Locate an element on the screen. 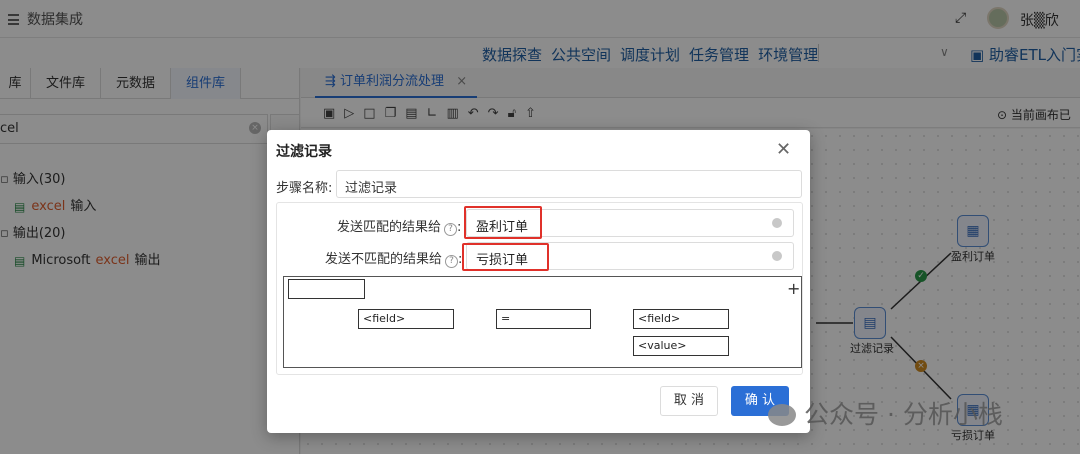 The width and height of the screenshot is (1080, 454). watermark: 公众号 · 分析小栈 is located at coordinates (885, 413).